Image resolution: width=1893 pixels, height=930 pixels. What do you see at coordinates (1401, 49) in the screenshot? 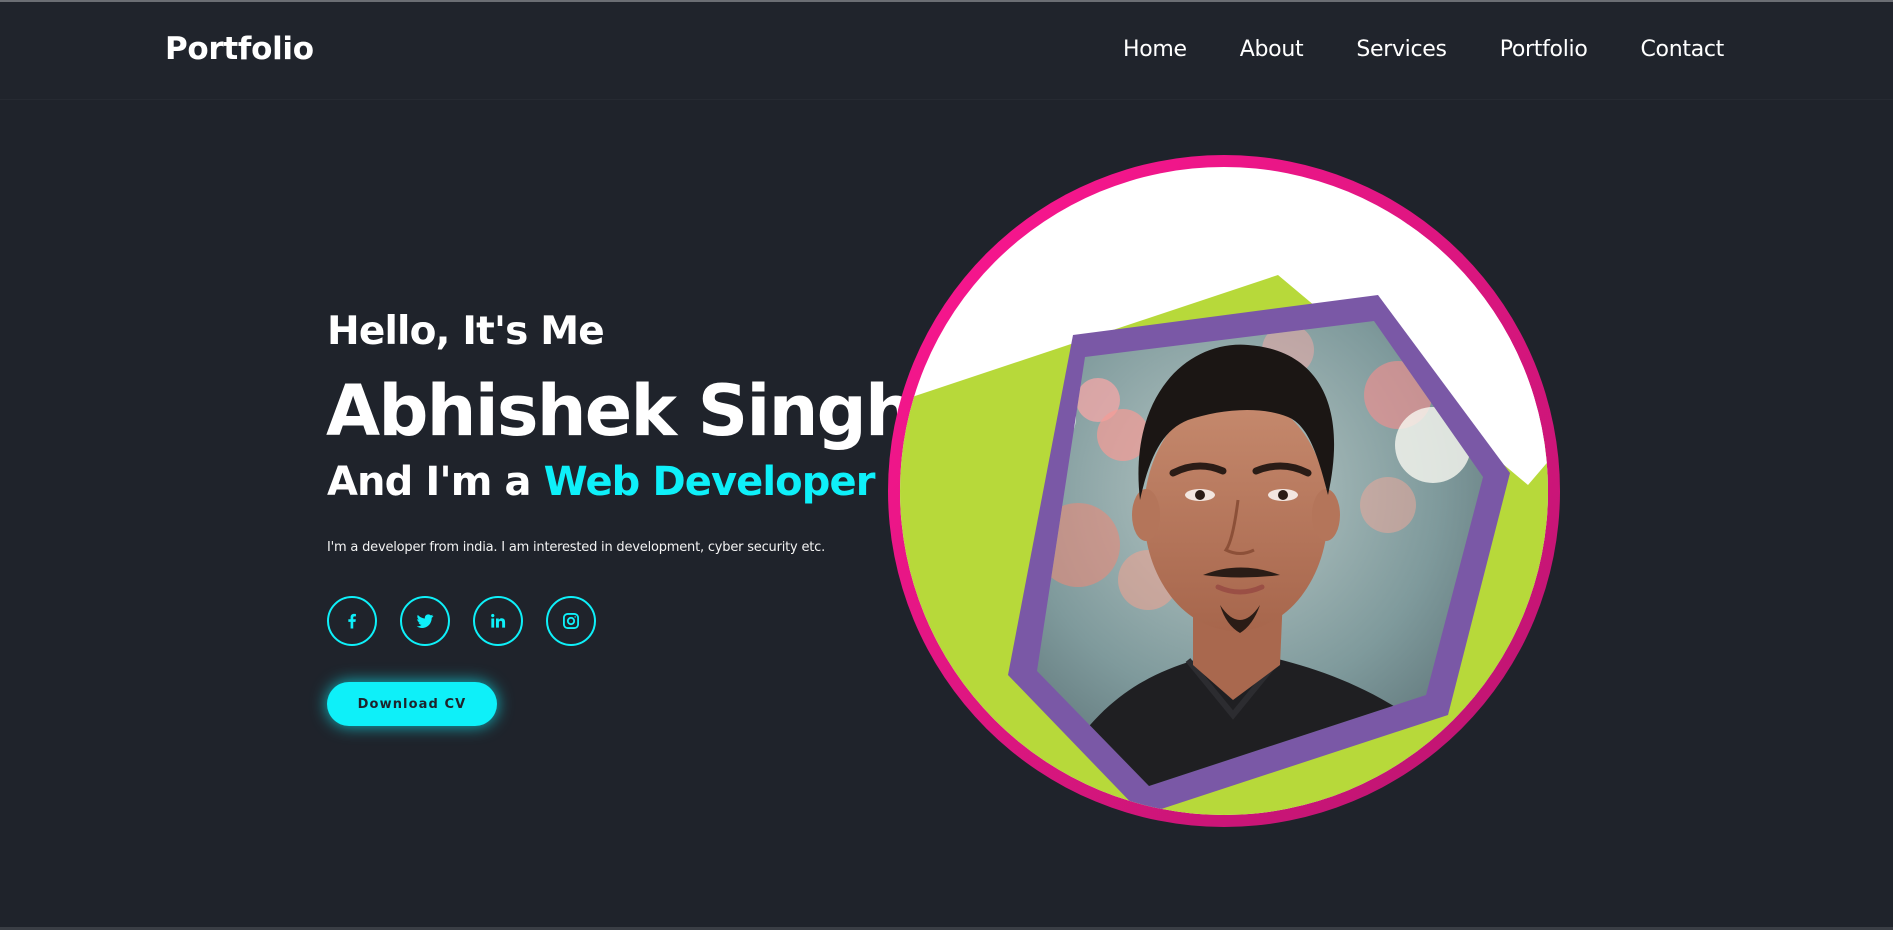
I see `nav-services: Services` at bounding box center [1401, 49].